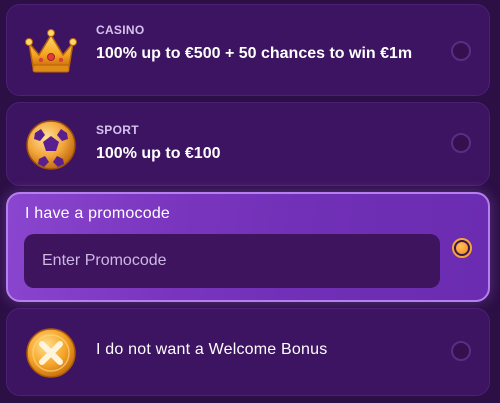 The image size is (500, 403). Describe the element at coordinates (461, 143) in the screenshot. I see `sport-radio` at that location.